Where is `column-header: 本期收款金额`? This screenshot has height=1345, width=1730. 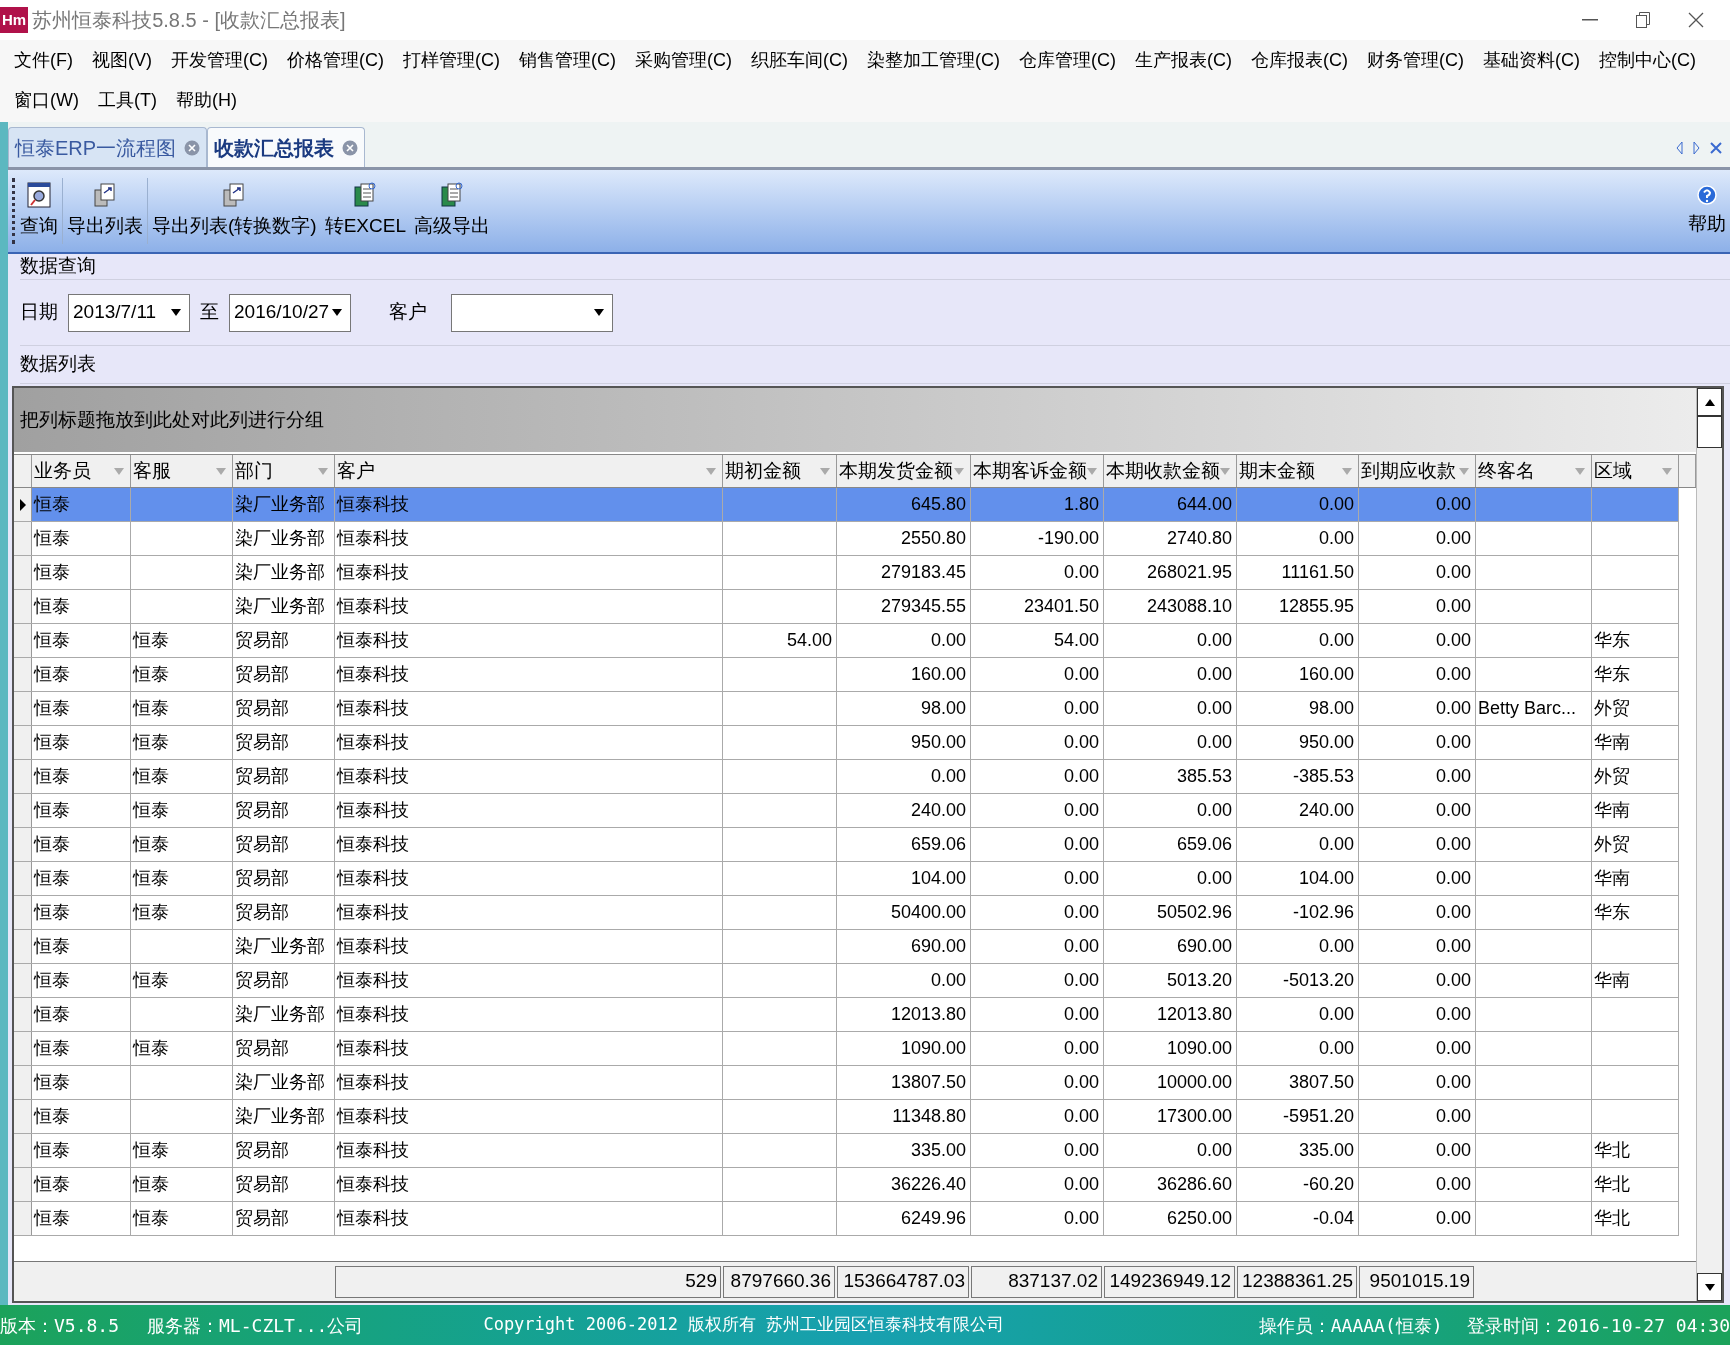
column-header: 本期收款金额 is located at coordinates (1170, 471).